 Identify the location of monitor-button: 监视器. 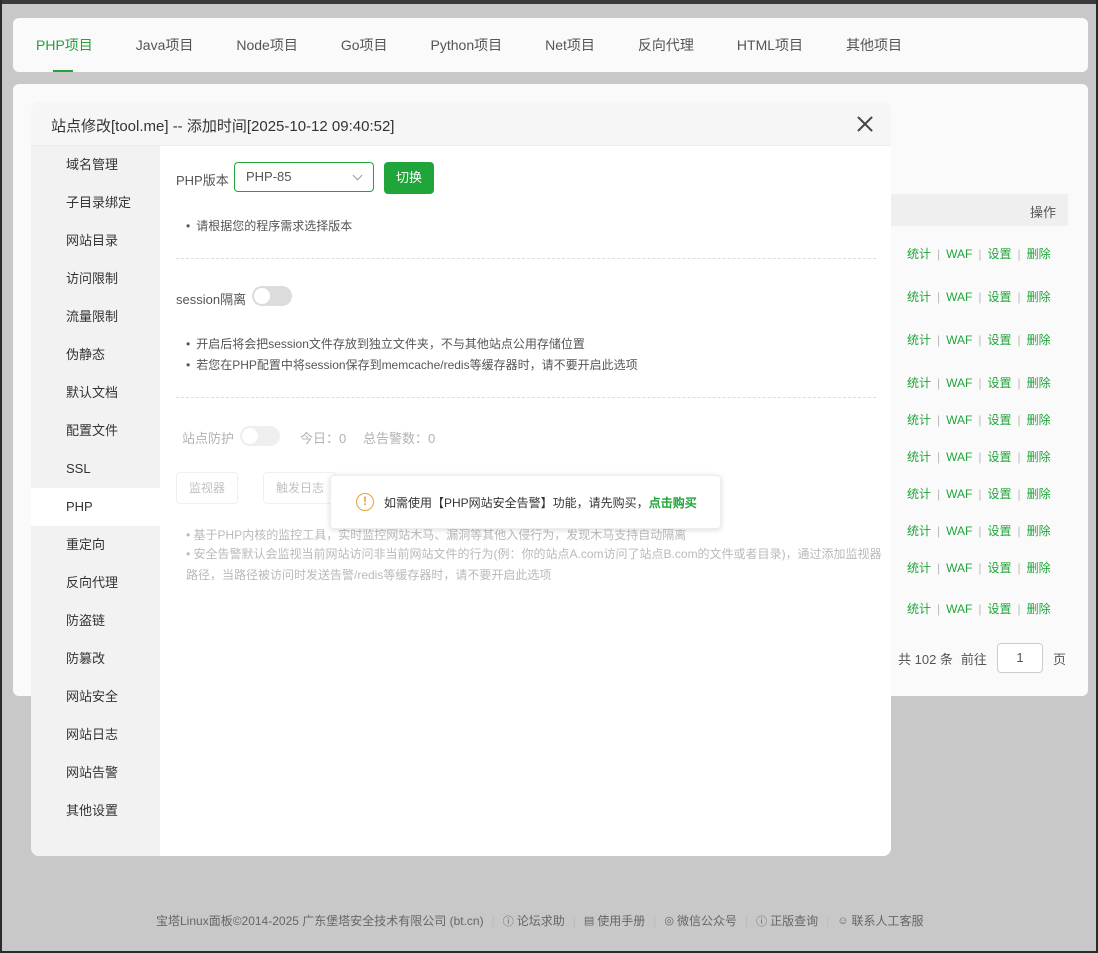
(207, 488).